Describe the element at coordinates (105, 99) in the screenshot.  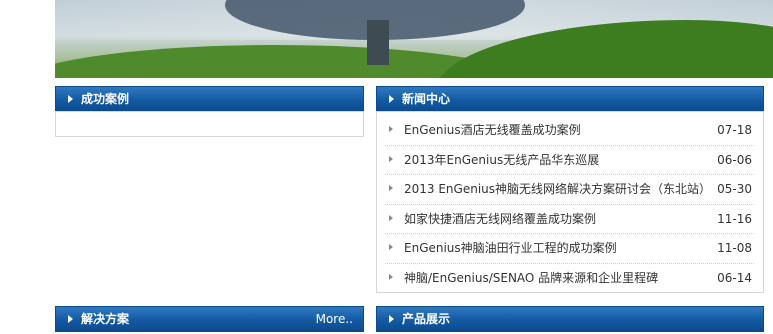
I see `cases-panel-title: 成功案例` at that location.